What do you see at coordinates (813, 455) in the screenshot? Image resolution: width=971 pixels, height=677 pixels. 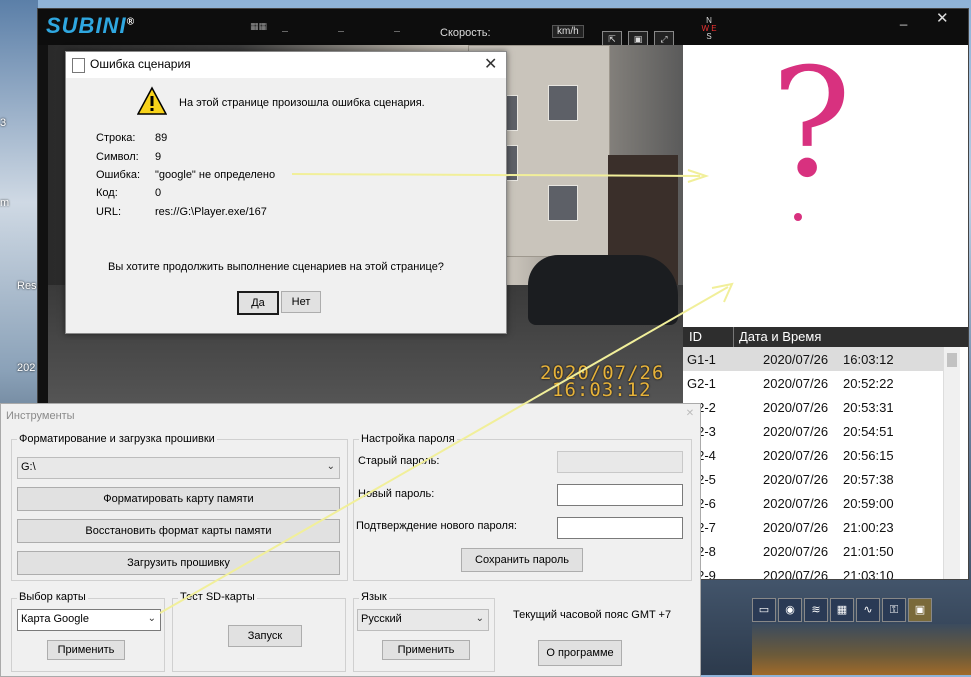 I see `list-item: G2-4 2020/07/26 20:56:15` at bounding box center [813, 455].